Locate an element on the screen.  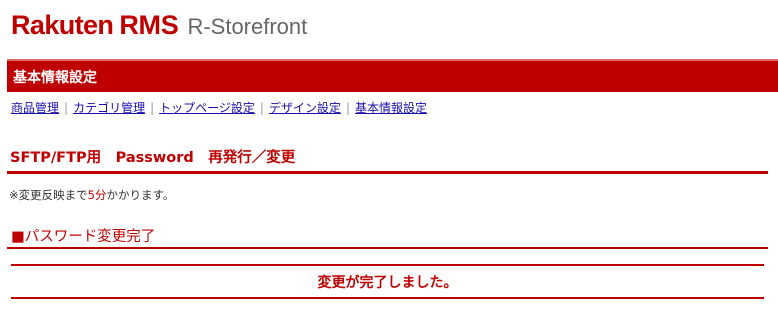
reflection-notice: ※変更反映まで5分かかります。 is located at coordinates (91, 195).